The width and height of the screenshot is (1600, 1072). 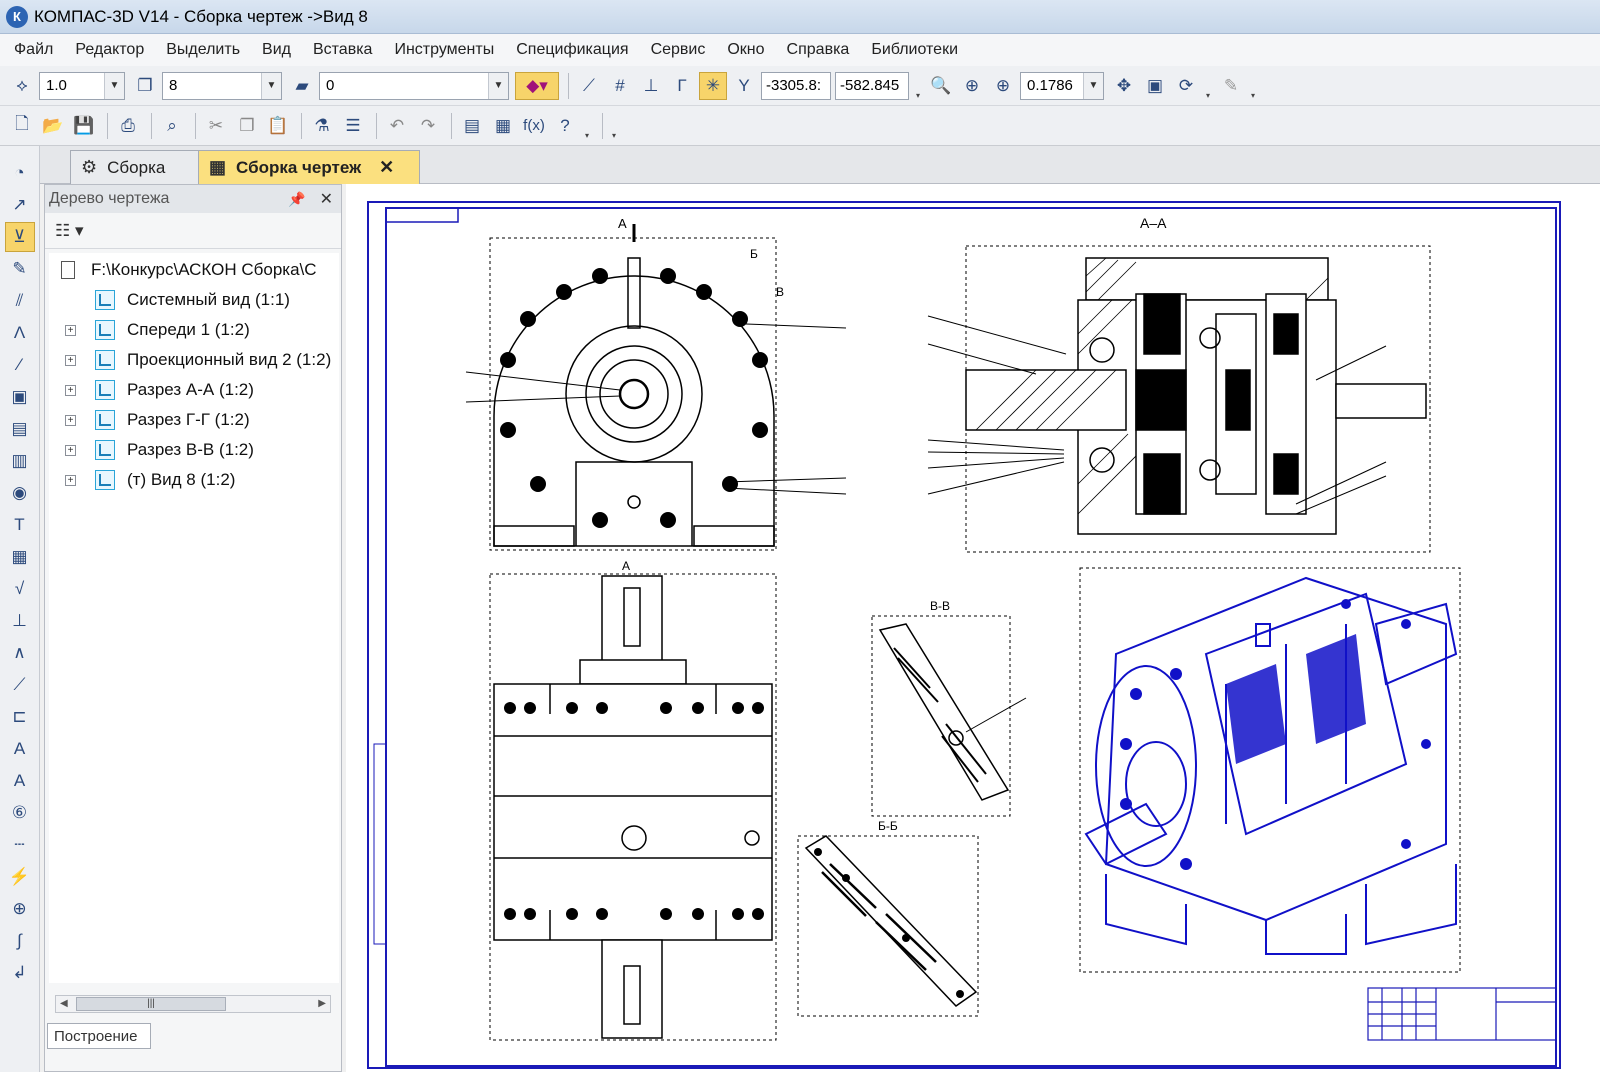 What do you see at coordinates (157, 330) in the screenshot?
I see `tree-item-front-view: + Спереди 1 (1:2)` at bounding box center [157, 330].